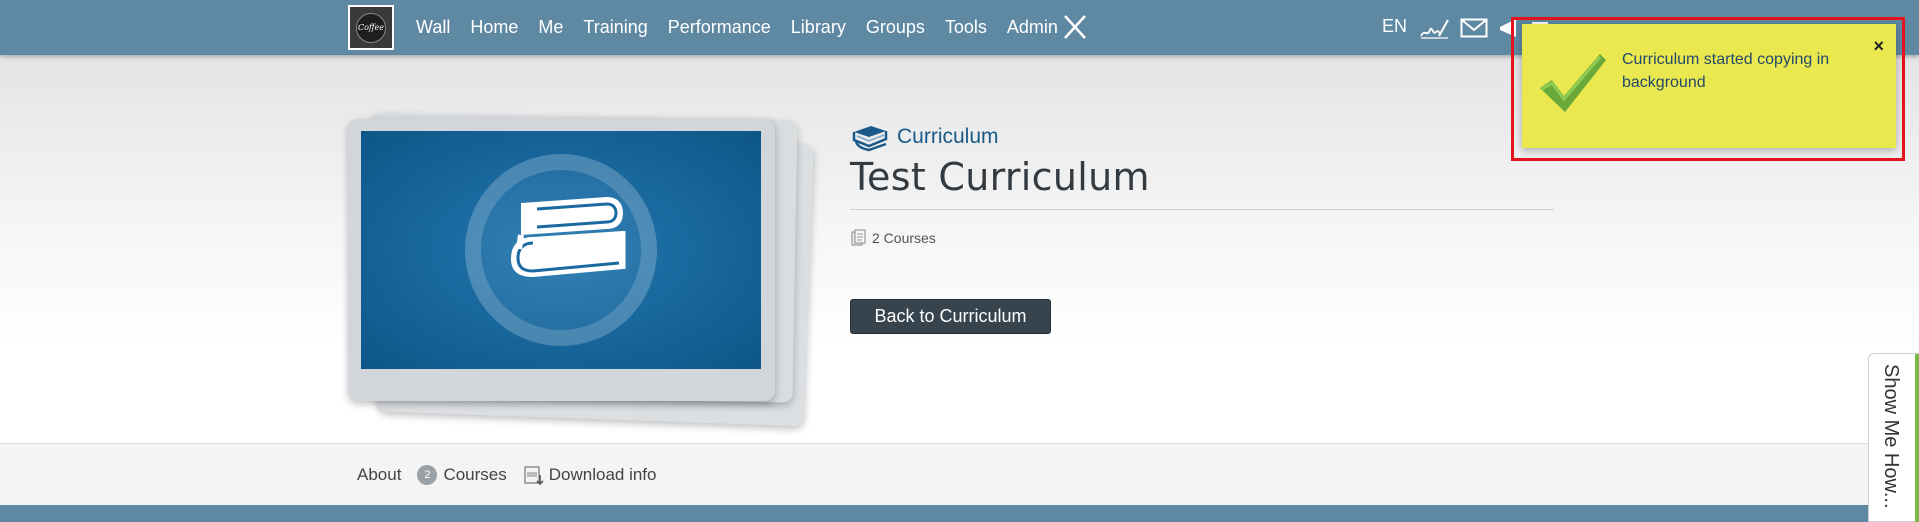 This screenshot has width=1919, height=522. I want to click on footer-strip, so click(959, 513).